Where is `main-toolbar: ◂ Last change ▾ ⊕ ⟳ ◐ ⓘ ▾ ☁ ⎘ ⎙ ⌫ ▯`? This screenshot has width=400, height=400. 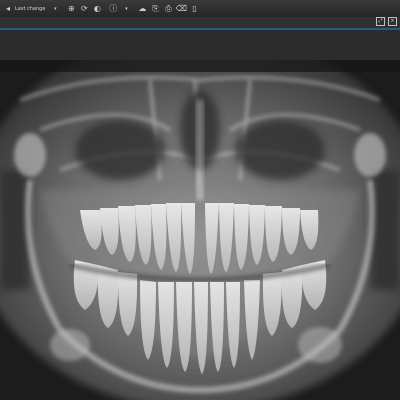 main-toolbar: ◂ Last change ▾ ⊕ ⟳ ◐ ⓘ ▾ ☁ ⎘ ⎙ ⌫ ▯ is located at coordinates (200, 9).